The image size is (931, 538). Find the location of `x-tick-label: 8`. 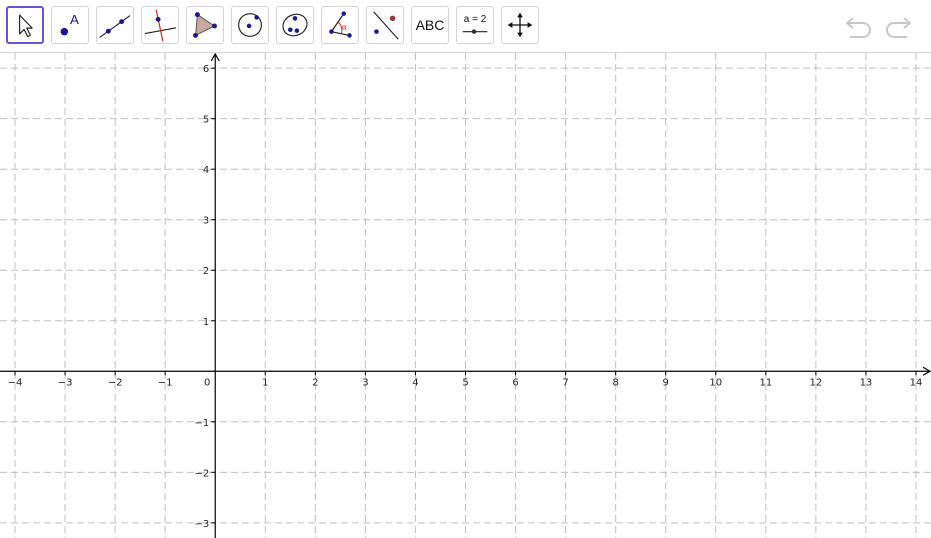

x-tick-label: 8 is located at coordinates (615, 382).